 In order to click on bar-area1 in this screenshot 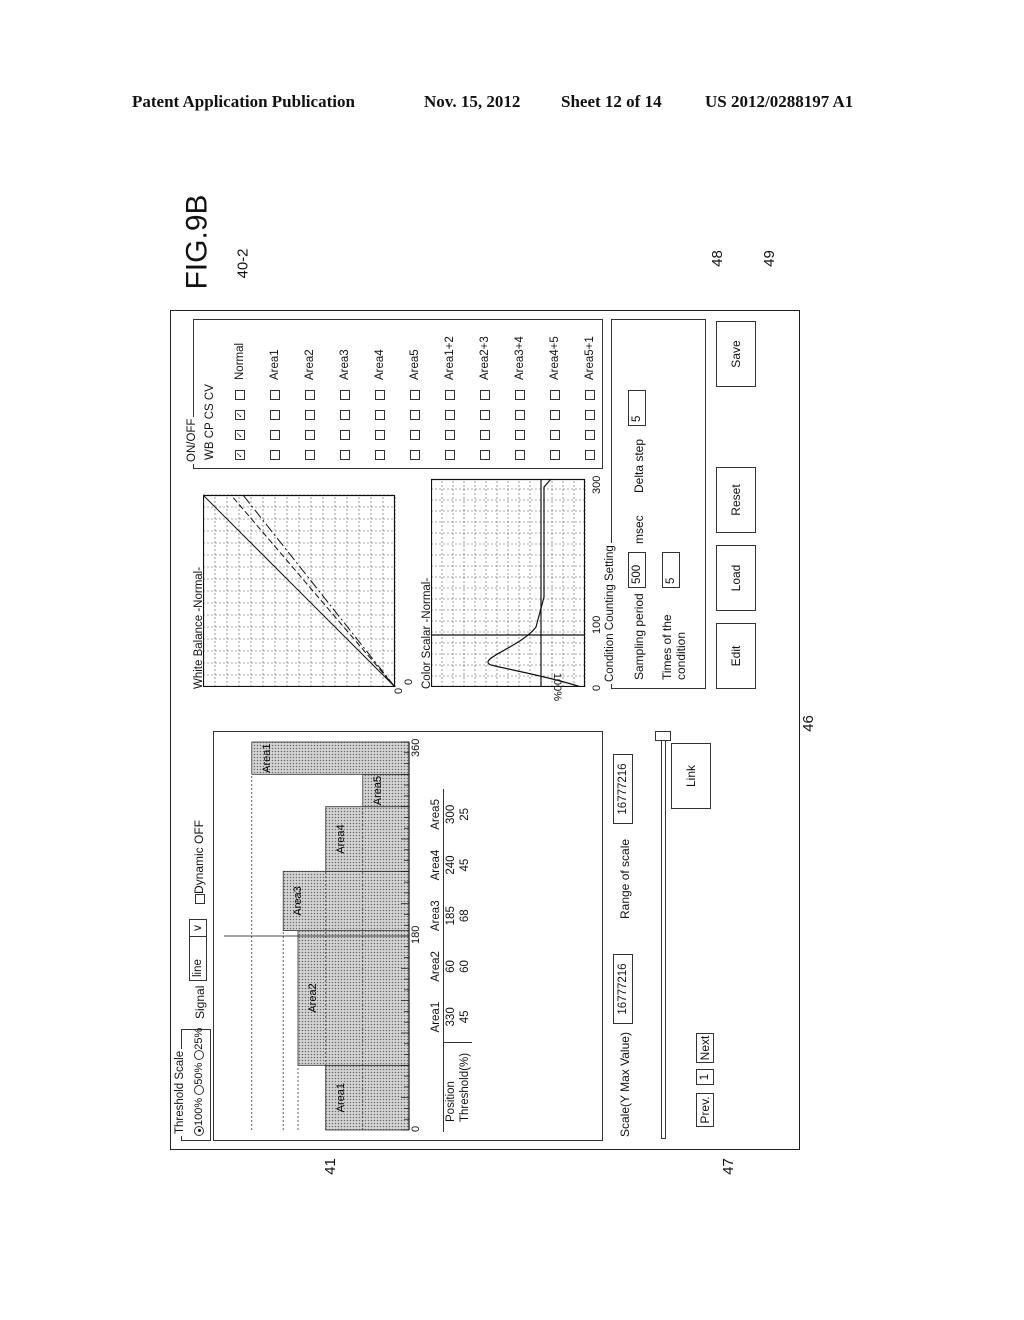, I will do `click(330, 758)`.